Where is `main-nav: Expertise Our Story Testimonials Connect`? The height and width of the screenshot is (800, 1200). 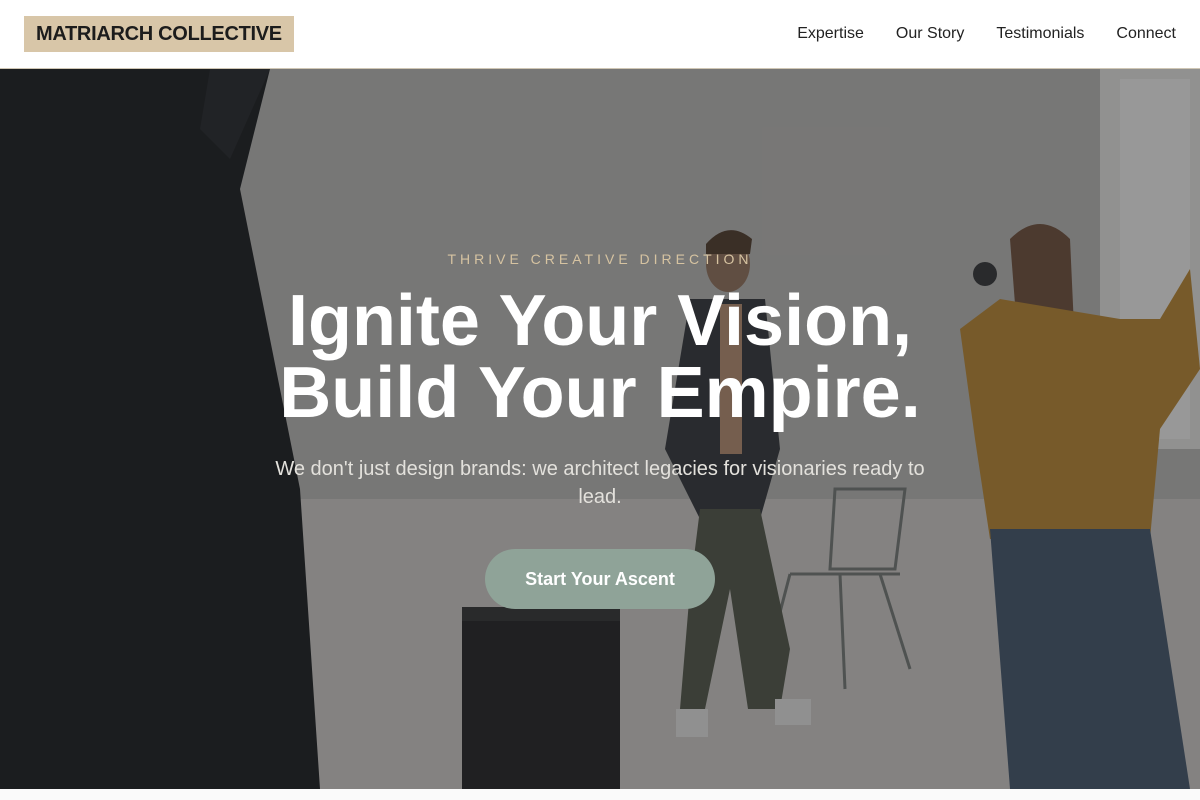
main-nav: Expertise Our Story Testimonials Connect is located at coordinates (986, 34).